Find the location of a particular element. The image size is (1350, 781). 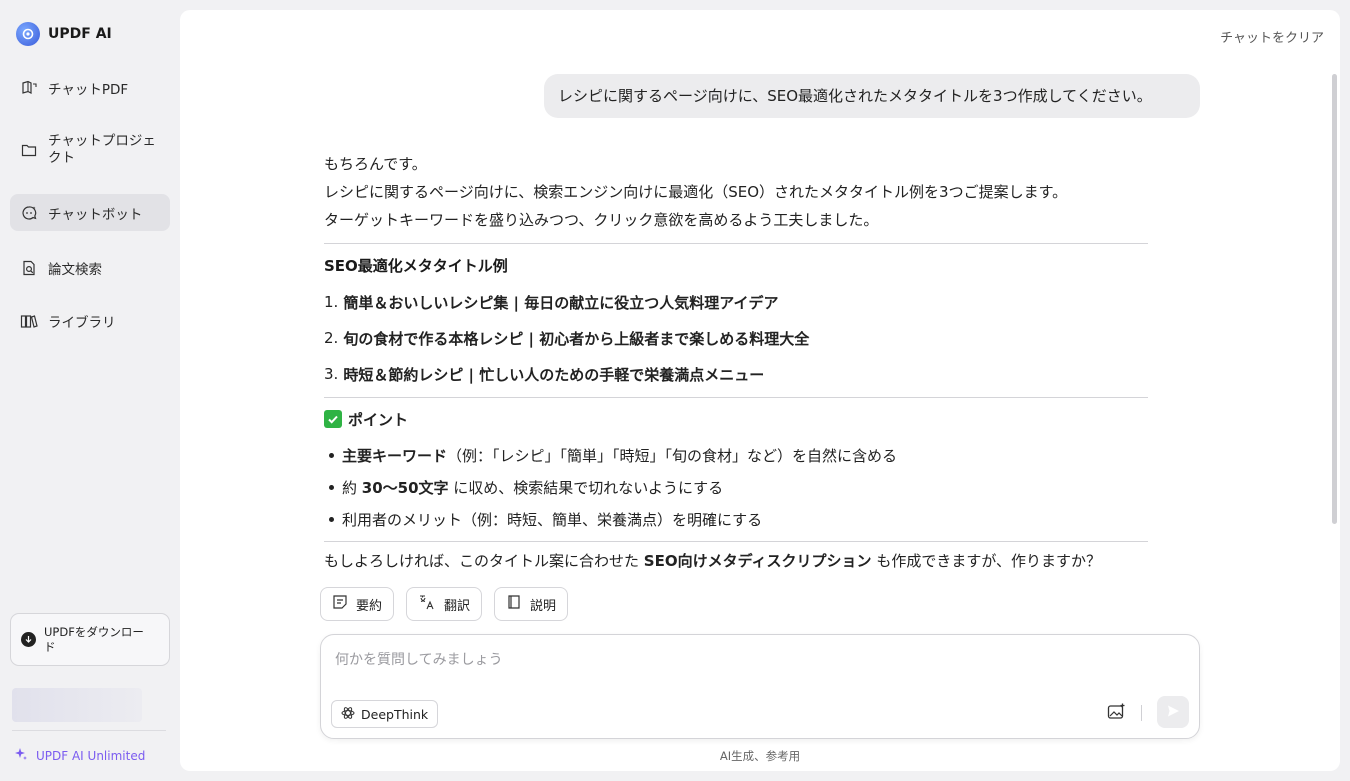

sidebar-item-label: チャットPDF is located at coordinates (88, 90).